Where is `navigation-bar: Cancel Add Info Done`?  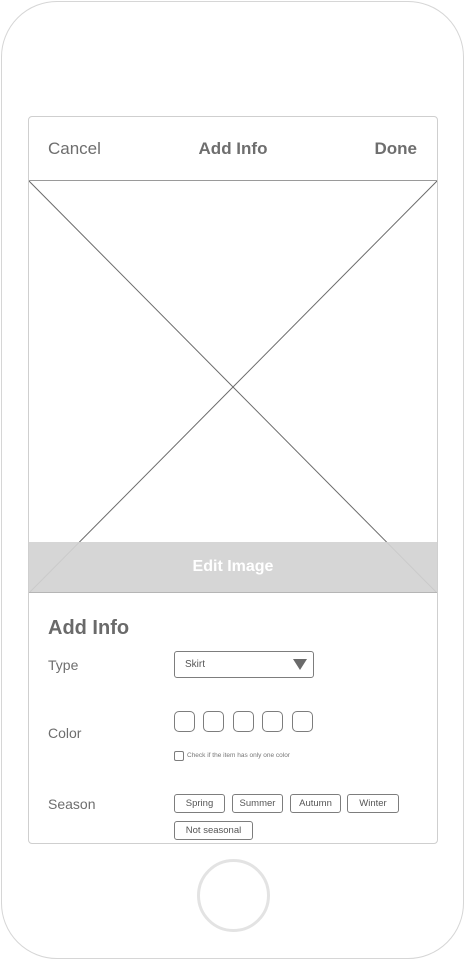 navigation-bar: Cancel Add Info Done is located at coordinates (233, 149).